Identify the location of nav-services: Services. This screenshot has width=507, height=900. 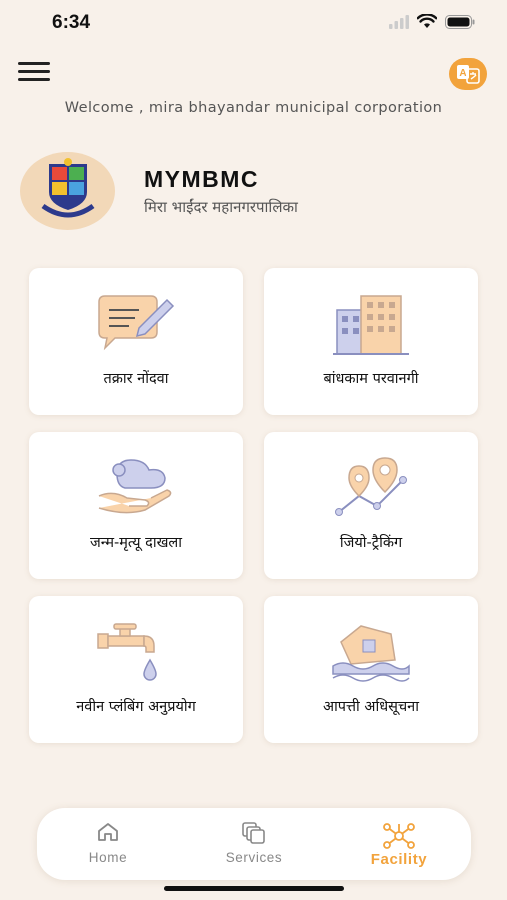
(254, 844).